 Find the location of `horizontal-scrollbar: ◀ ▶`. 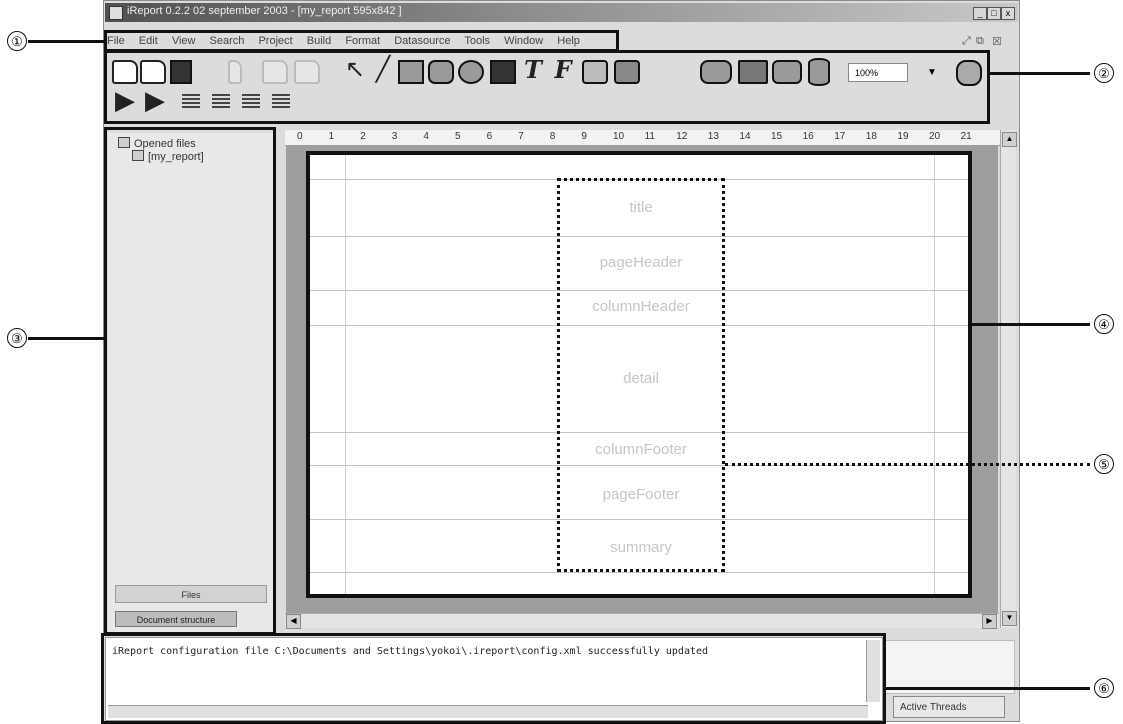

horizontal-scrollbar: ◀ ▶ is located at coordinates (642, 621).